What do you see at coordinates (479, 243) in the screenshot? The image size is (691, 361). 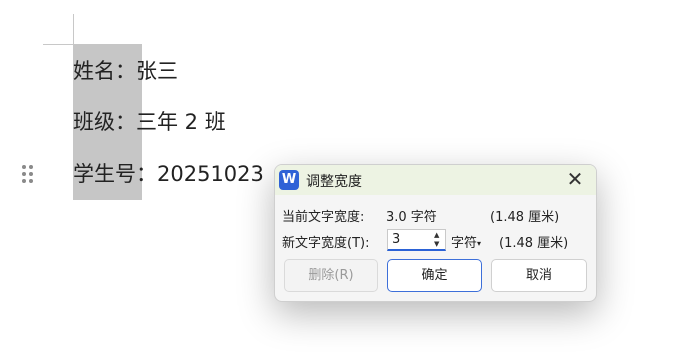 I see `chevron-down-icon: ▾` at bounding box center [479, 243].